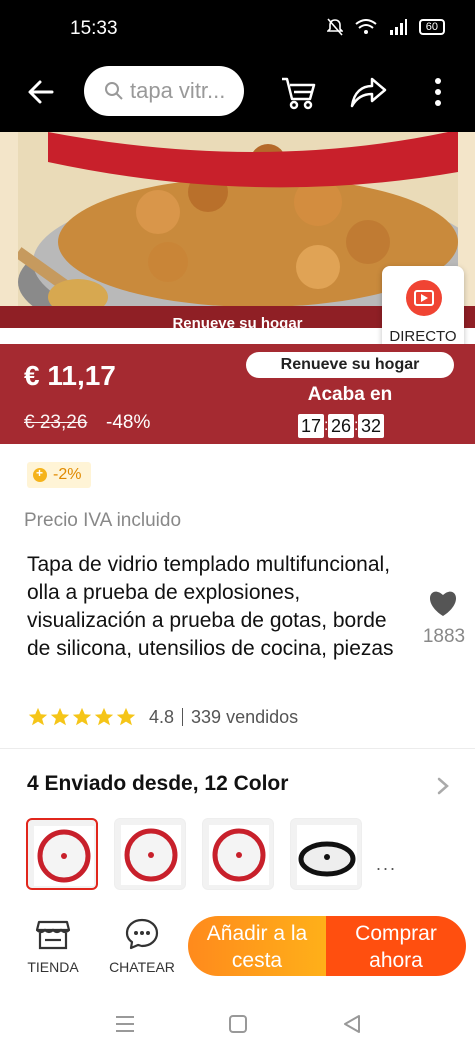 This screenshot has width=475, height=1056. I want to click on chat-label: CHATEAR, so click(142, 967).